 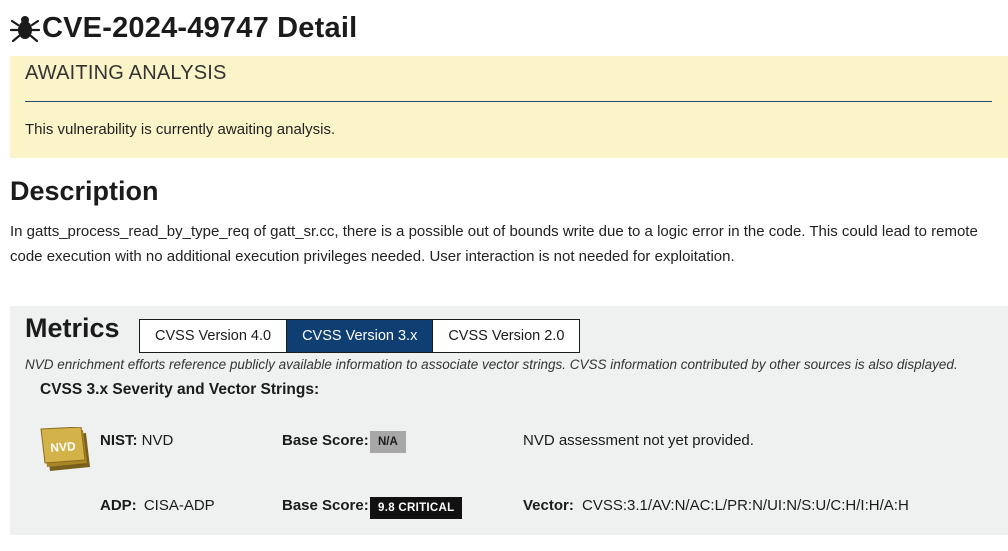 What do you see at coordinates (118, 505) in the screenshot?
I see `adp-label: ADP:` at bounding box center [118, 505].